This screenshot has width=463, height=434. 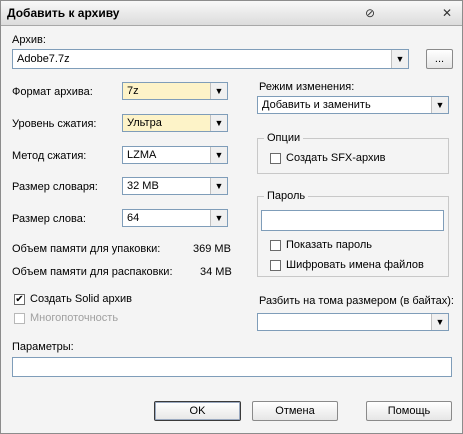 What do you see at coordinates (43, 59) in the screenshot?
I see `archive-name-value: Adobe7.7z` at bounding box center [43, 59].